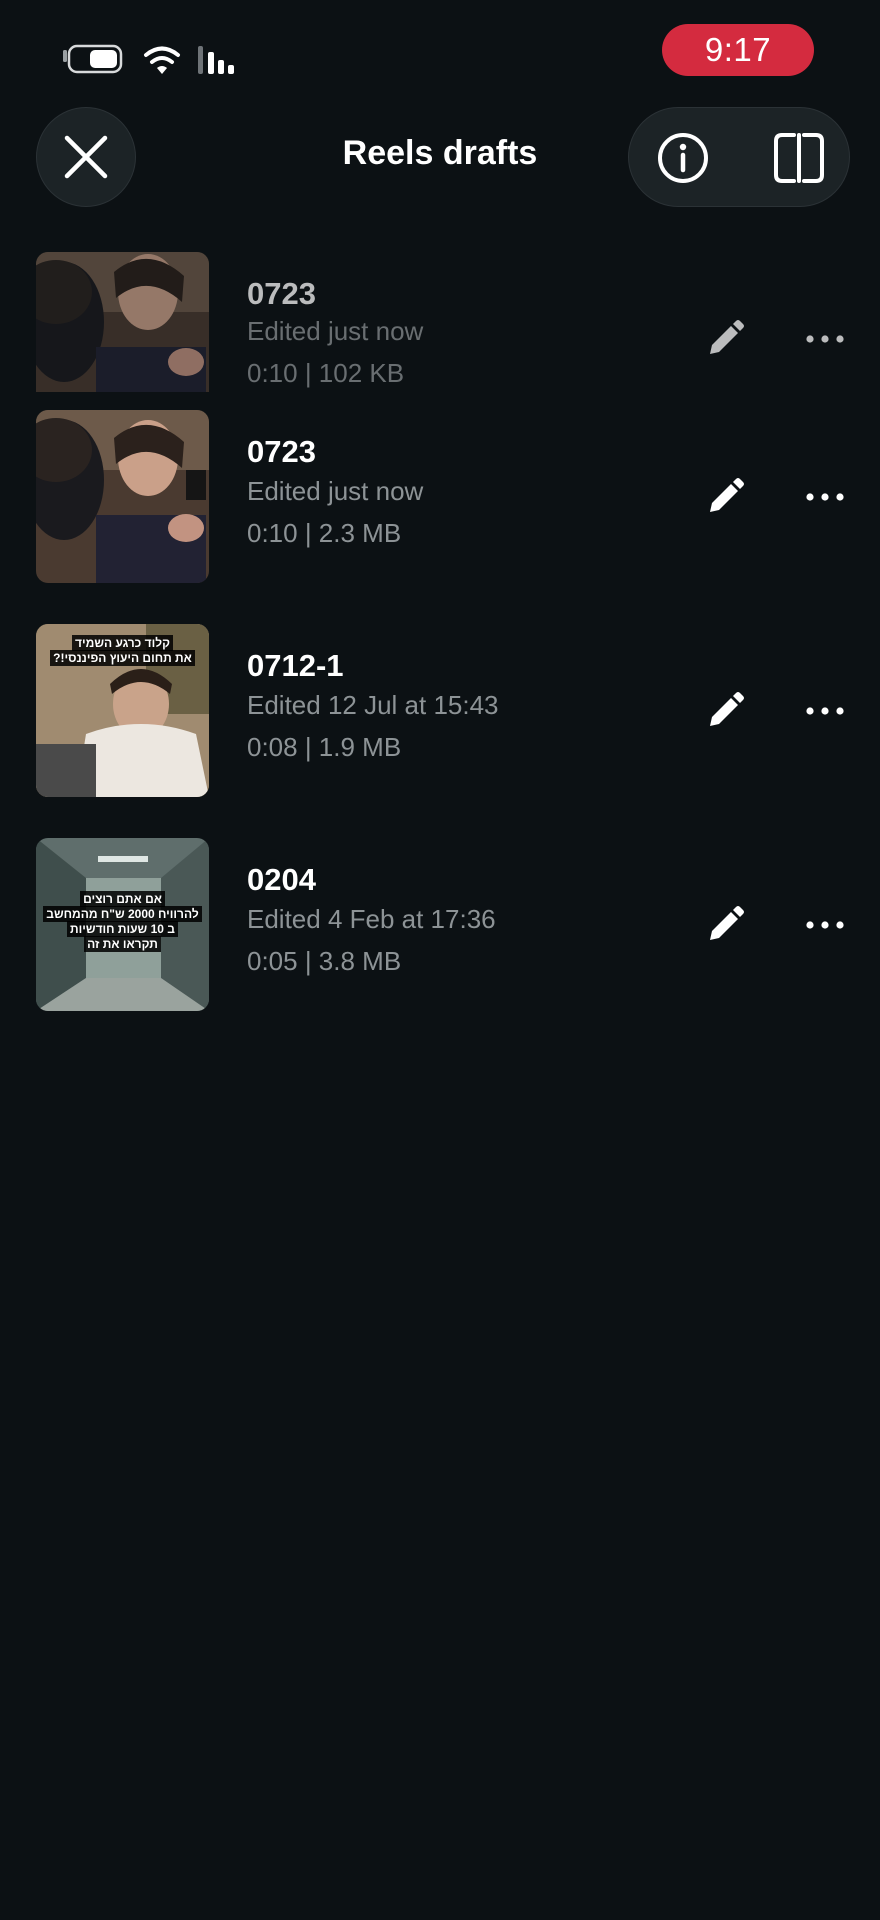 The width and height of the screenshot is (880, 1920). I want to click on battery-icon, so click(93, 59).